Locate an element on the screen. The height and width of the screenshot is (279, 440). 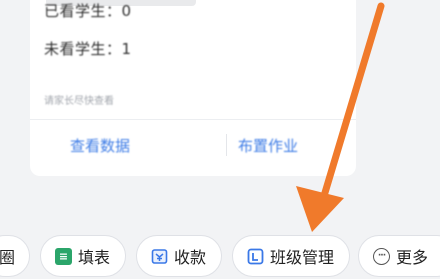
chip-label: 更多 is located at coordinates (412, 257).